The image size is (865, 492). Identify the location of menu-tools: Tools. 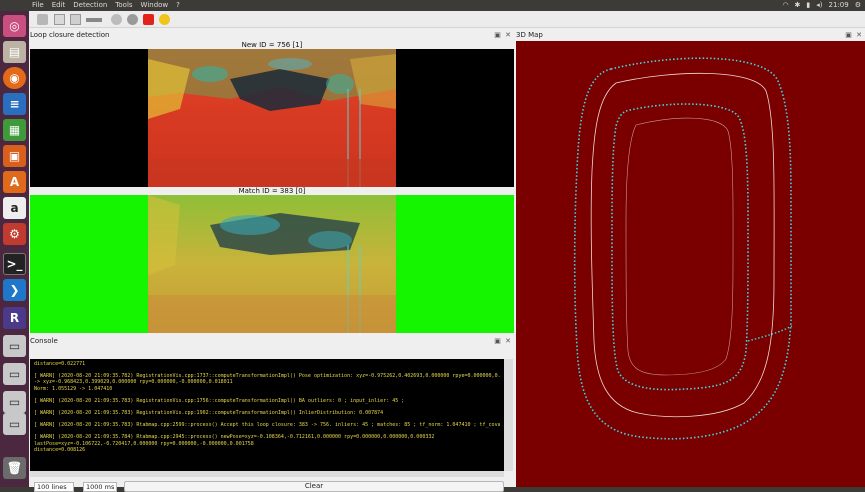
(123, 5).